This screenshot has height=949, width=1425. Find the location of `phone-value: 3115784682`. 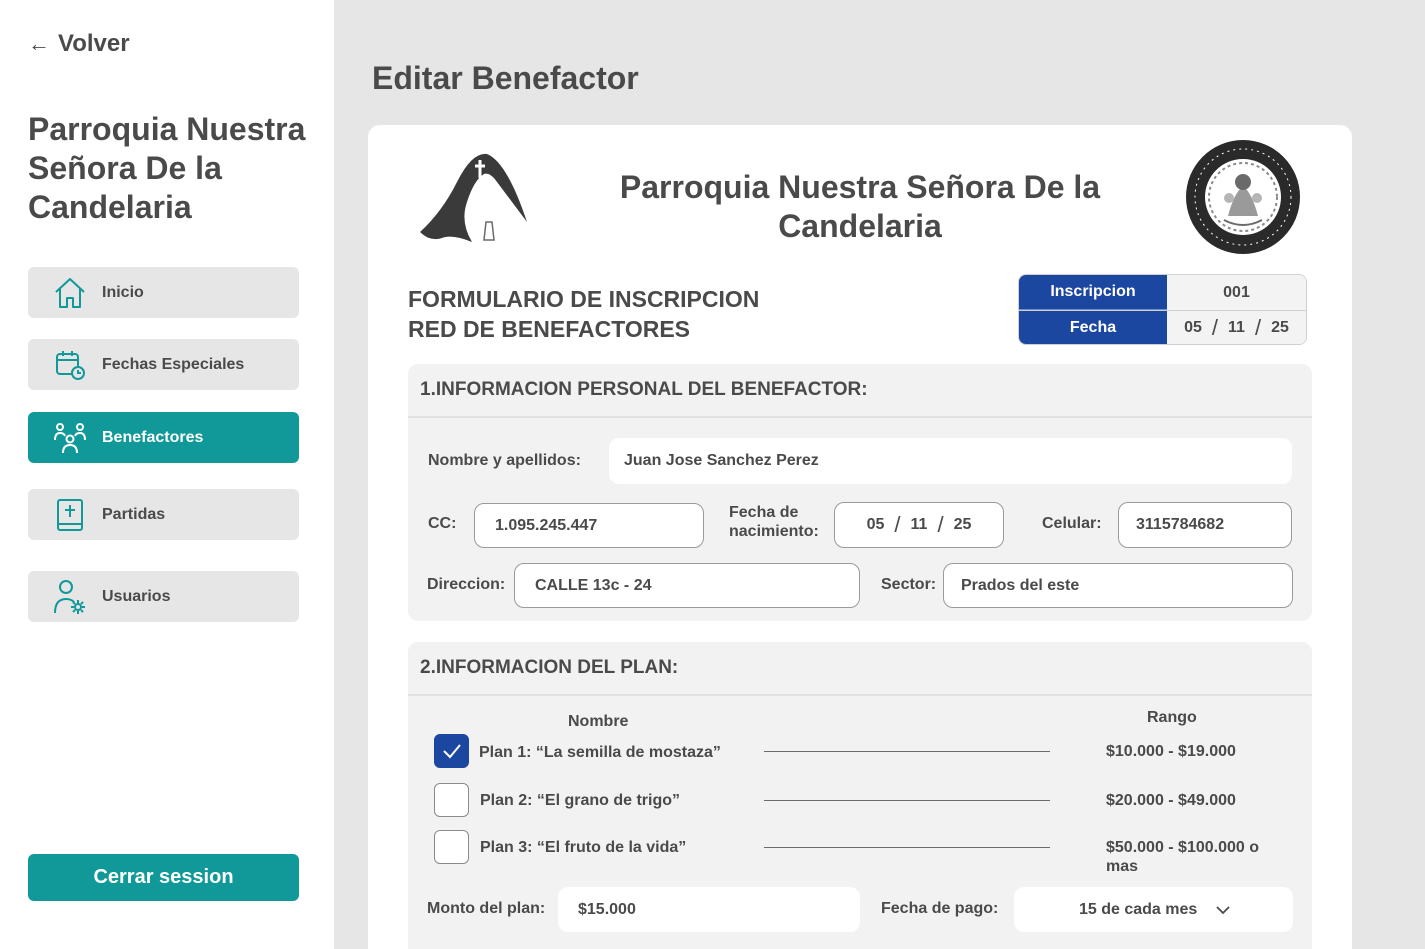

phone-value: 3115784682 is located at coordinates (1180, 524).